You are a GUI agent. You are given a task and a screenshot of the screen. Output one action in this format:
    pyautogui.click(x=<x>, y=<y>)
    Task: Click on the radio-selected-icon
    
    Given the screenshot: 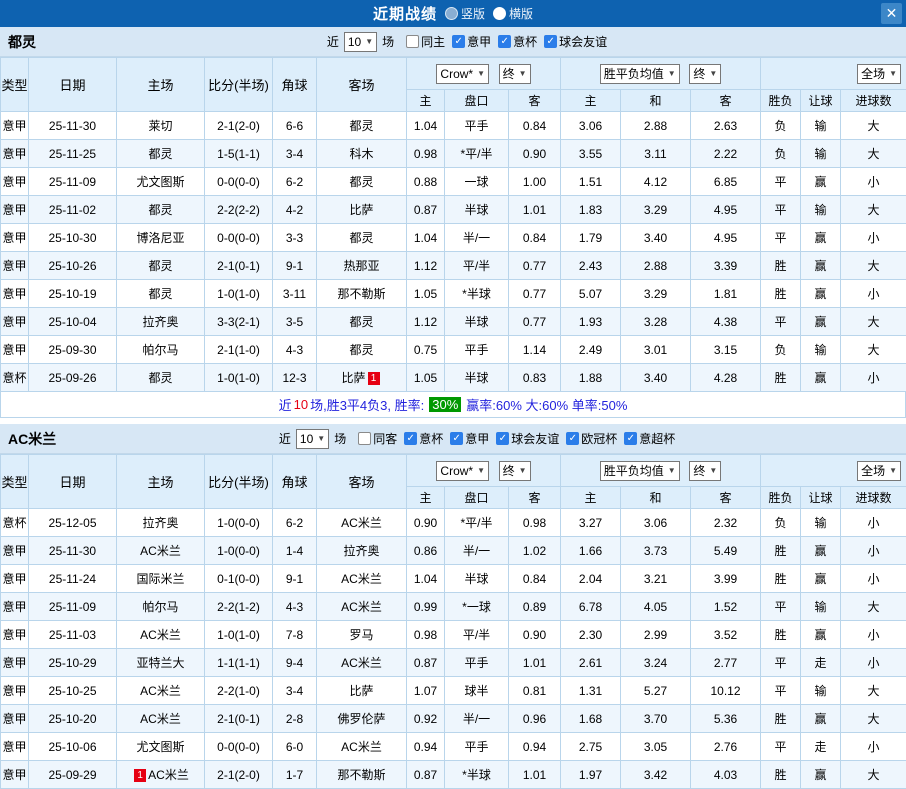 What is the action you would take?
    pyautogui.click(x=499, y=13)
    